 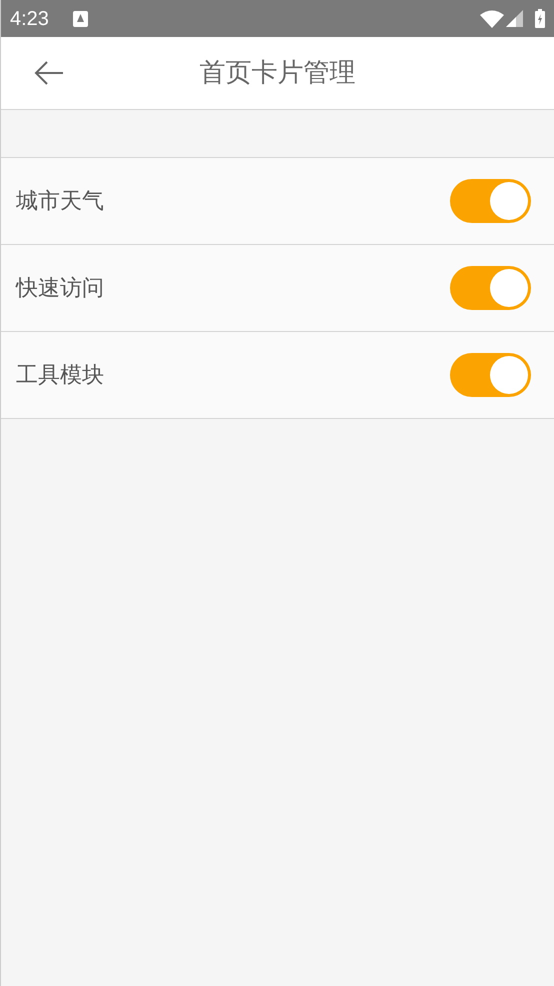 I want to click on setting-label: 工具模块, so click(x=60, y=376).